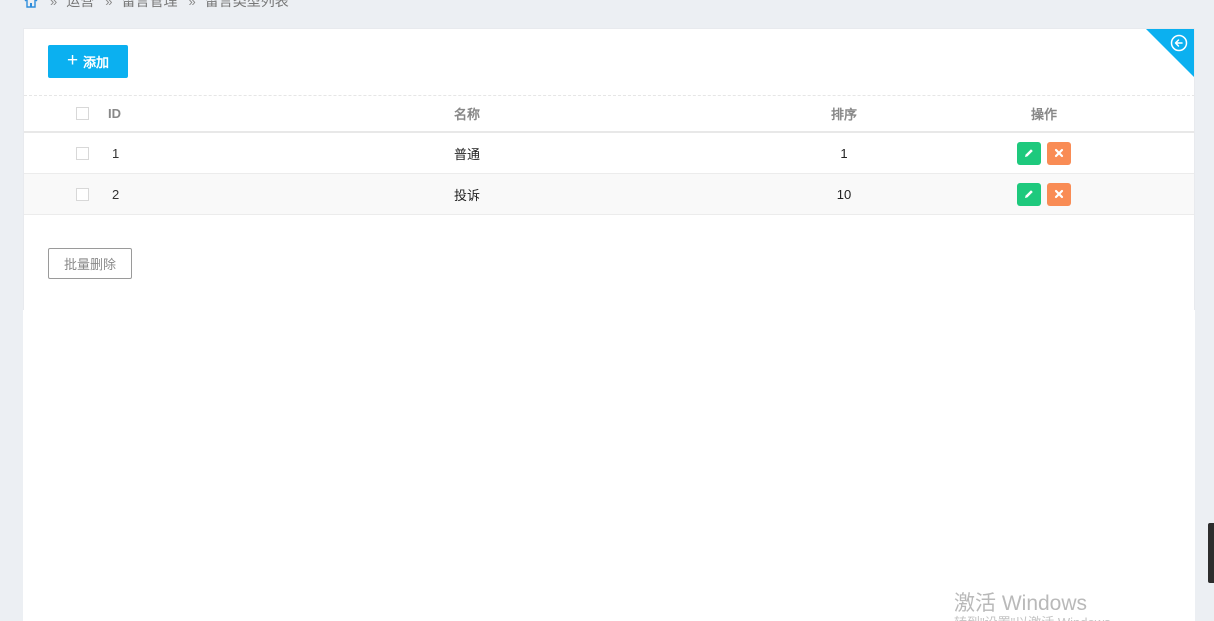 This screenshot has width=1214, height=621. What do you see at coordinates (844, 153) in the screenshot?
I see `cell-sort: 1` at bounding box center [844, 153].